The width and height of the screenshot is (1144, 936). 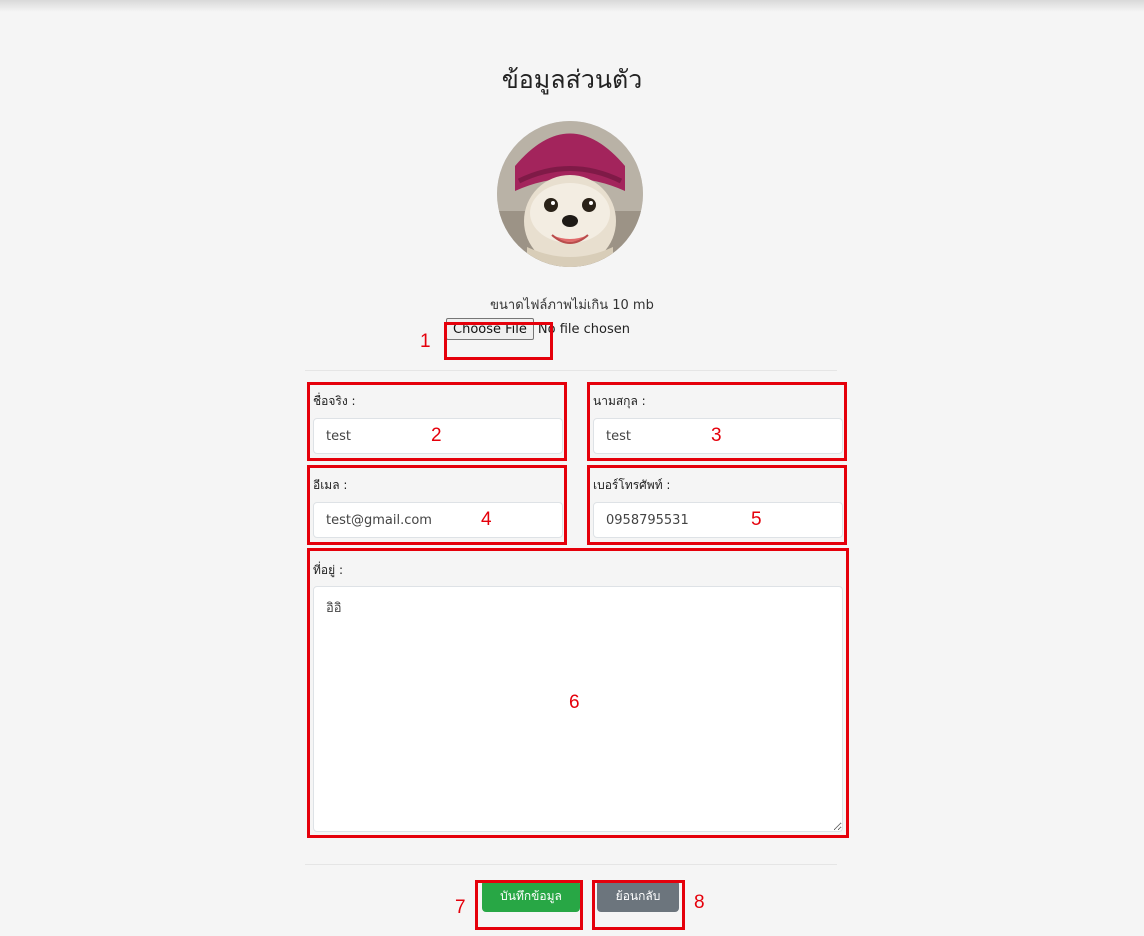 What do you see at coordinates (536, 329) in the screenshot?
I see `file-upload: Choose File No file chosen` at bounding box center [536, 329].